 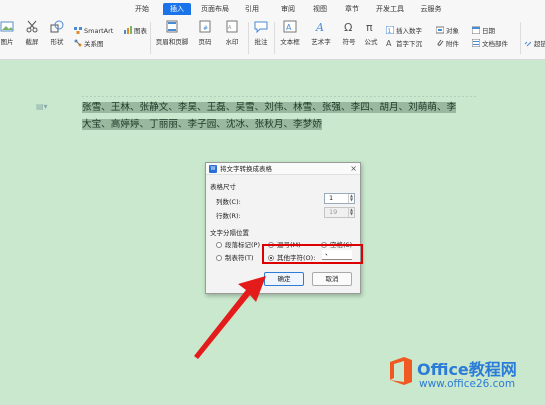 I want to click on dialog-titlebar: W 将文字转换成表格 ×, so click(x=283, y=169).